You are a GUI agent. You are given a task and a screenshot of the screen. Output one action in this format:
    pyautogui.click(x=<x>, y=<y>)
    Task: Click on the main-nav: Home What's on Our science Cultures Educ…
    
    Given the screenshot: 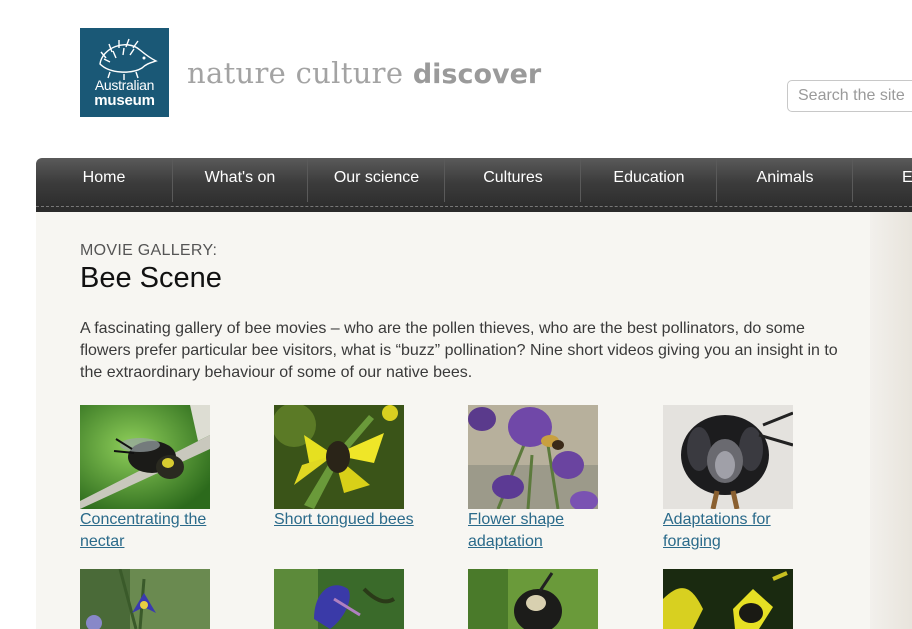 What is the action you would take?
    pyautogui.click(x=474, y=185)
    